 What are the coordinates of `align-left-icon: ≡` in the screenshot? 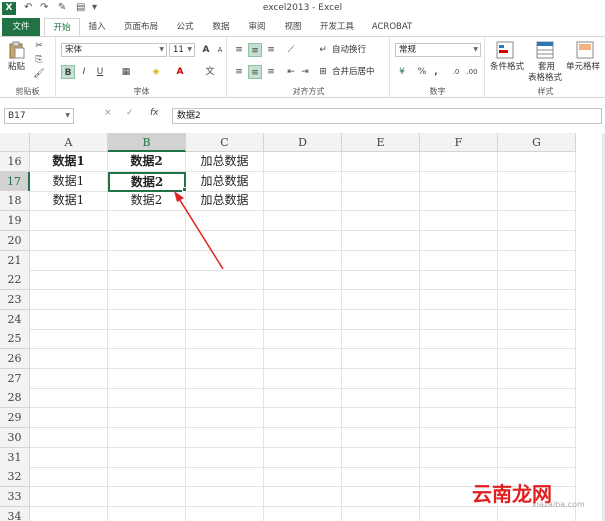 It's located at (239, 72).